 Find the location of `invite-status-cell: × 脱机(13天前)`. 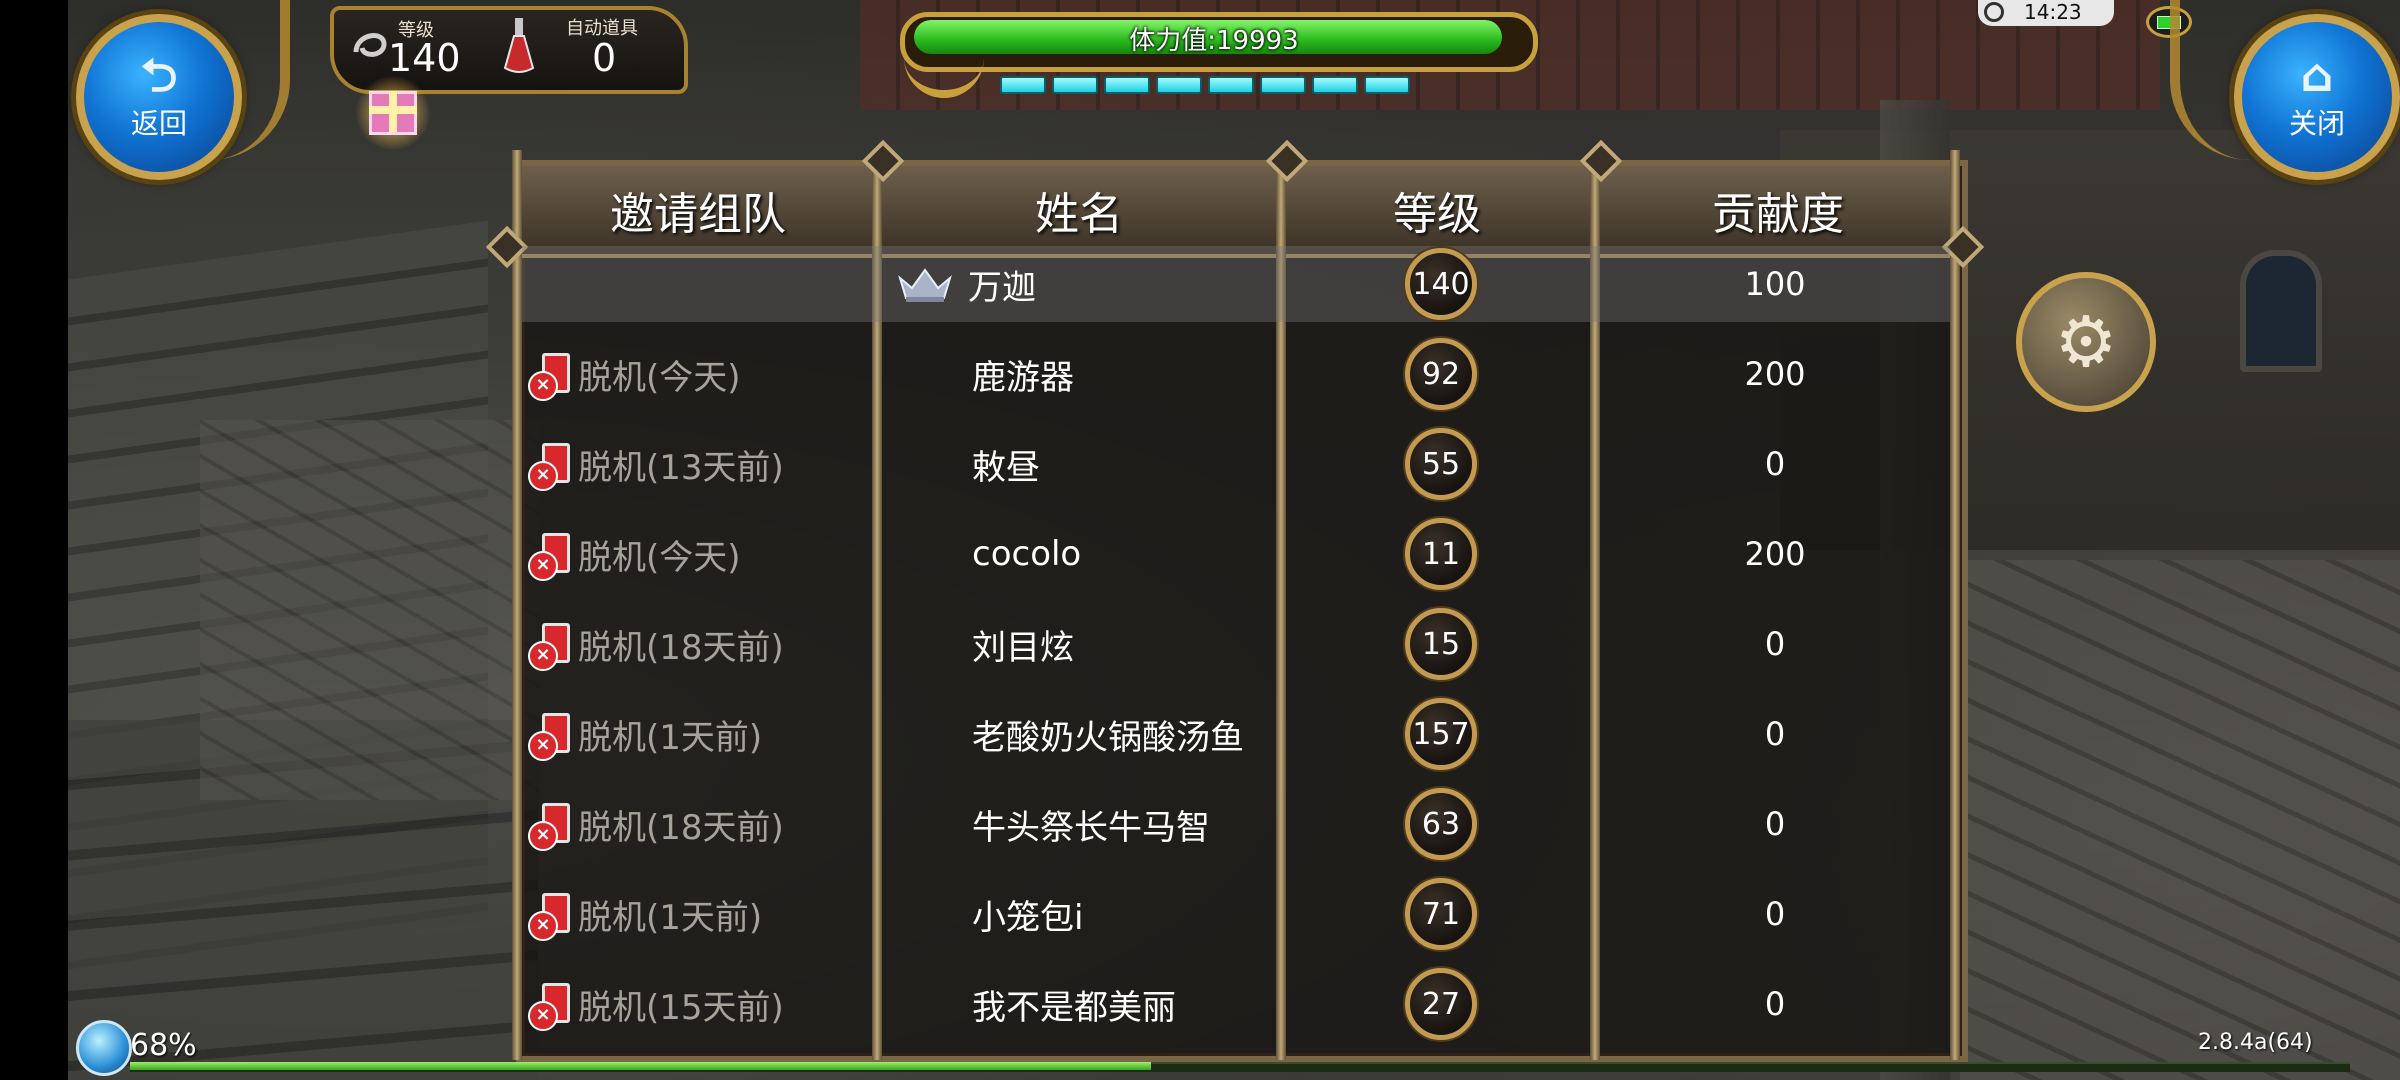

invite-status-cell: × 脱机(13天前) is located at coordinates (656, 464).